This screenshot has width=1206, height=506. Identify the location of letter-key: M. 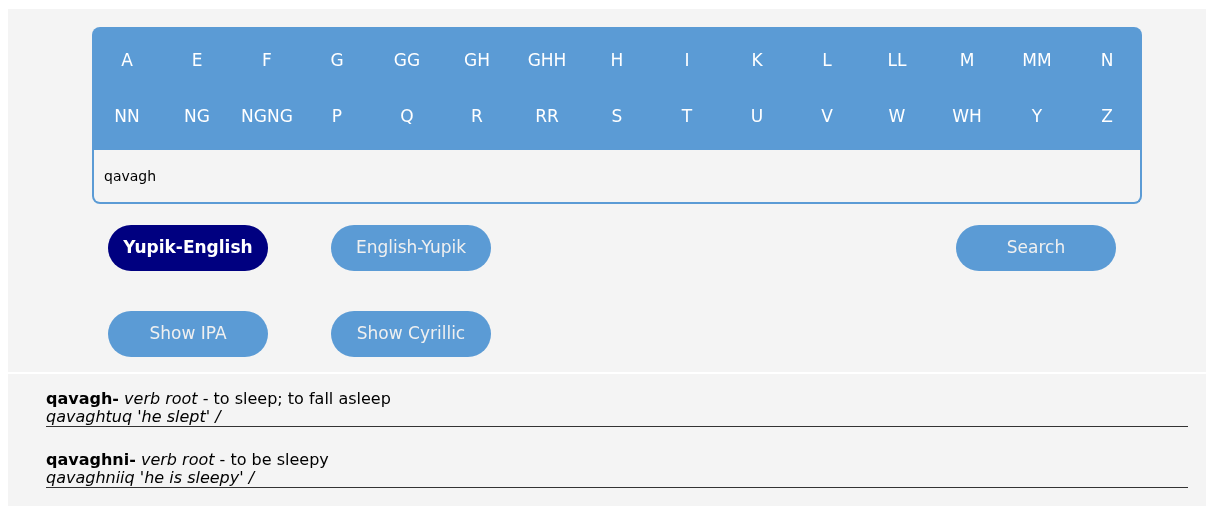
(967, 61).